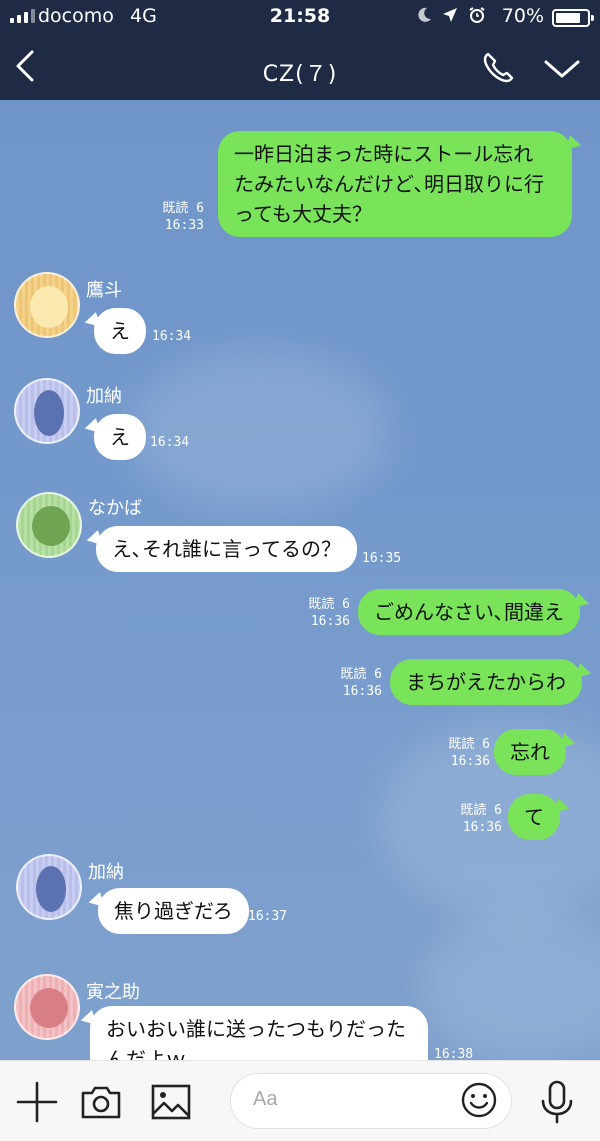 The image size is (600, 1141). I want to click on input-bar: Aa, so click(300, 1100).